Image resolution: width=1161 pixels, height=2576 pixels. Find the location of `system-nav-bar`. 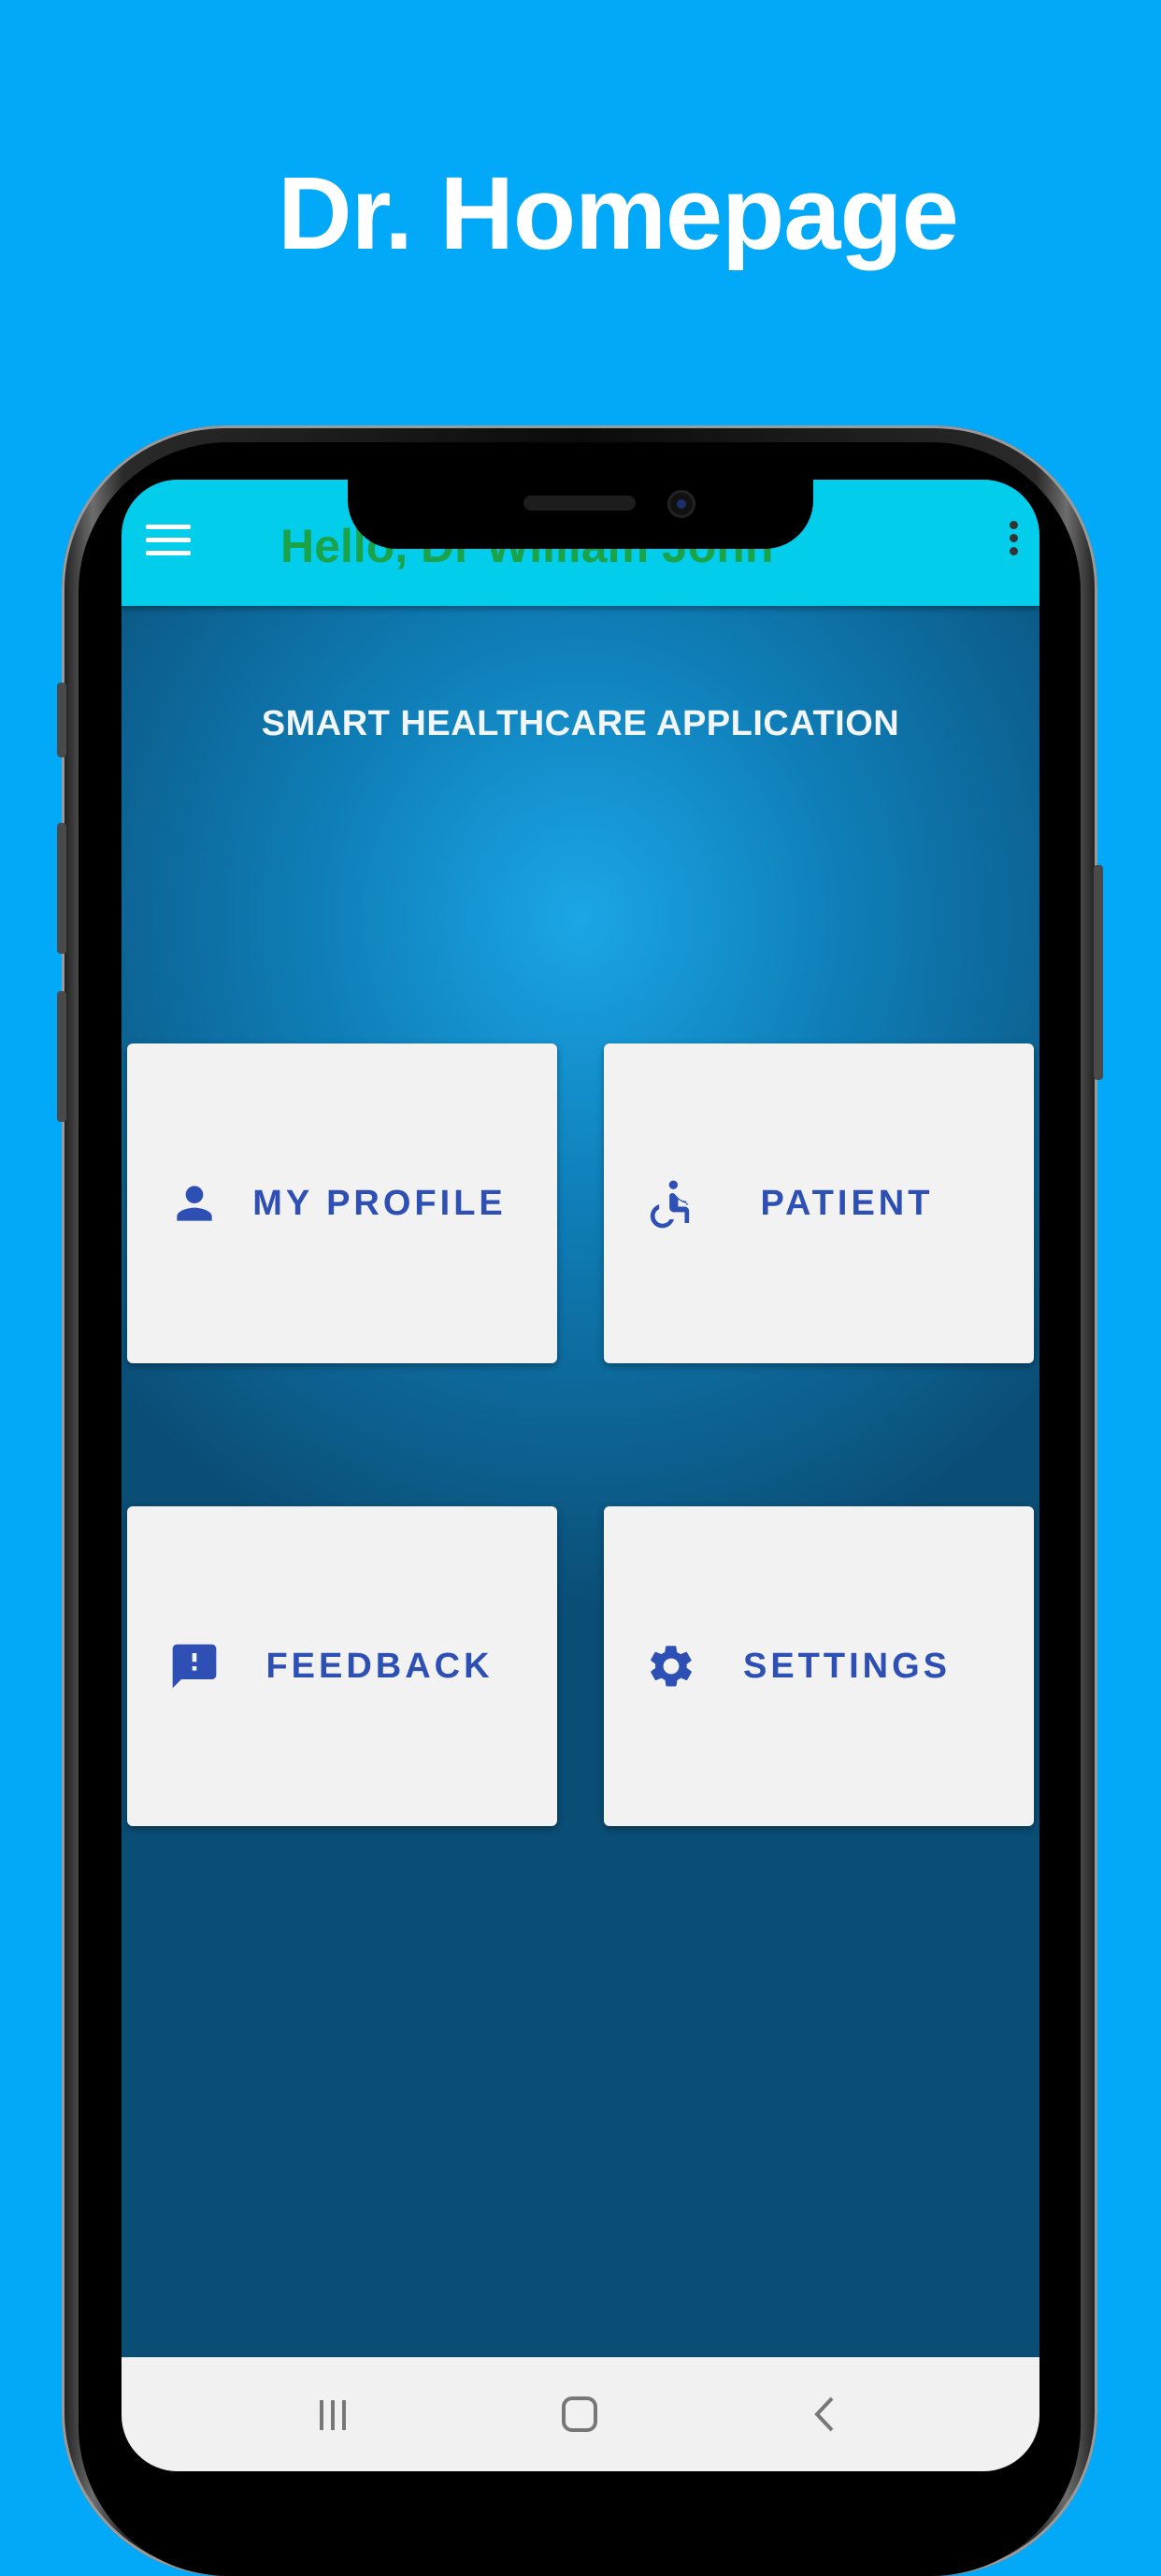

system-nav-bar is located at coordinates (580, 2414).